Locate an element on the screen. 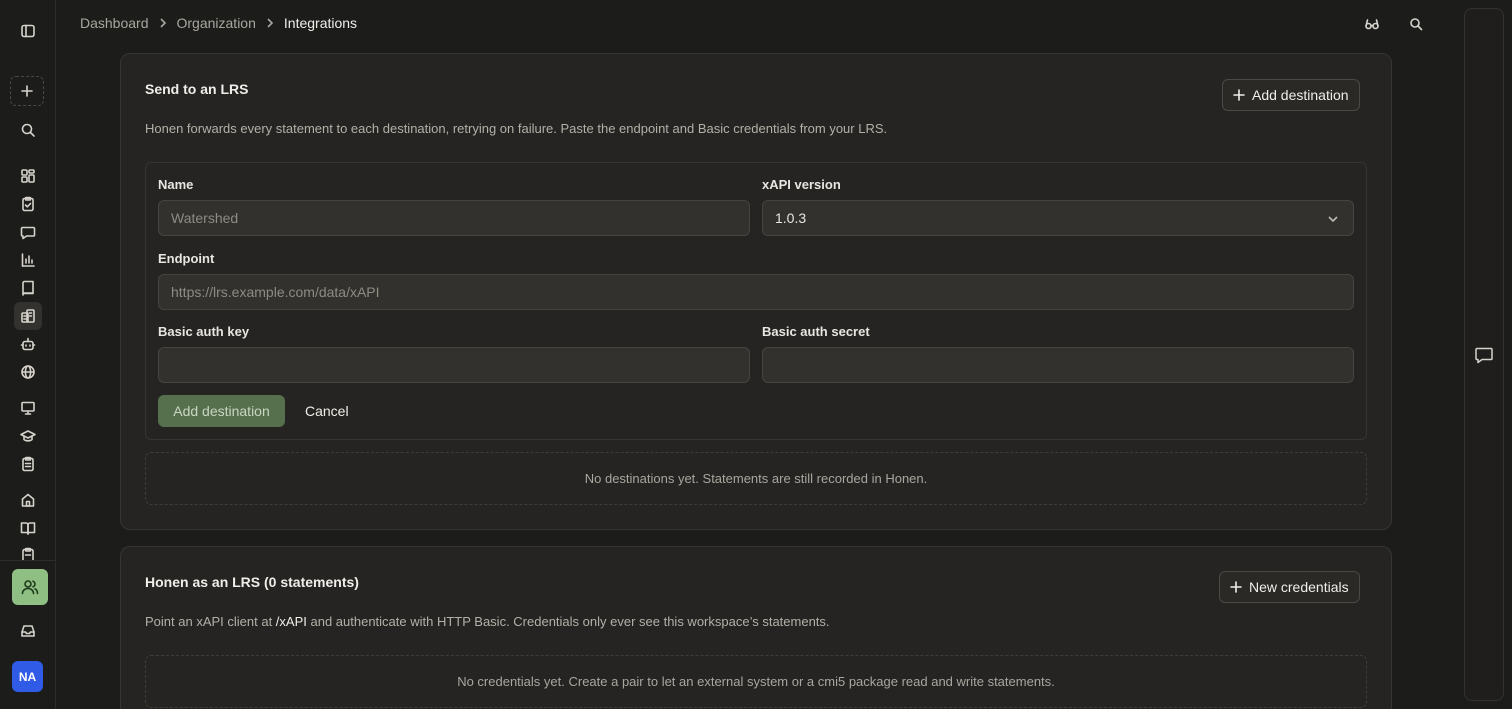 This screenshot has width=1512, height=709. xapi-version-value: 1.0.3 is located at coordinates (791, 218).